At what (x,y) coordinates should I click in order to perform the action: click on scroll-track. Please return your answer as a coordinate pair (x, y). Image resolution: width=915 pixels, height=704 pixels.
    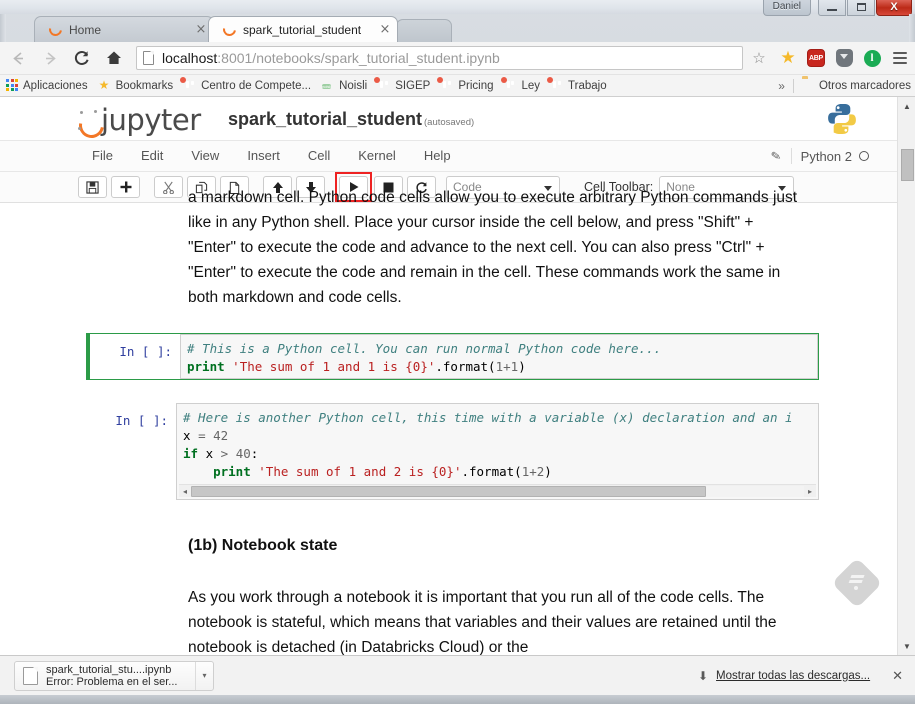
    Looking at the image, I should click on (497, 491).